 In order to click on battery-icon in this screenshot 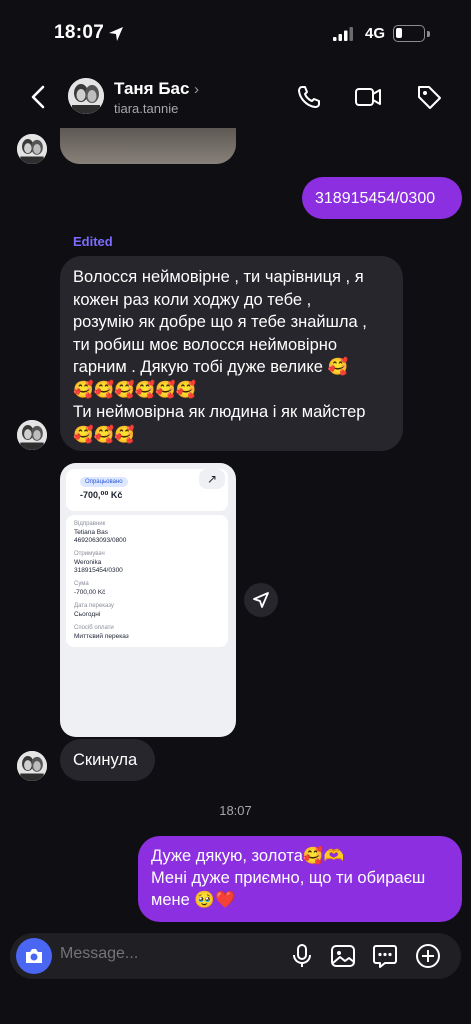, I will do `click(409, 33)`.